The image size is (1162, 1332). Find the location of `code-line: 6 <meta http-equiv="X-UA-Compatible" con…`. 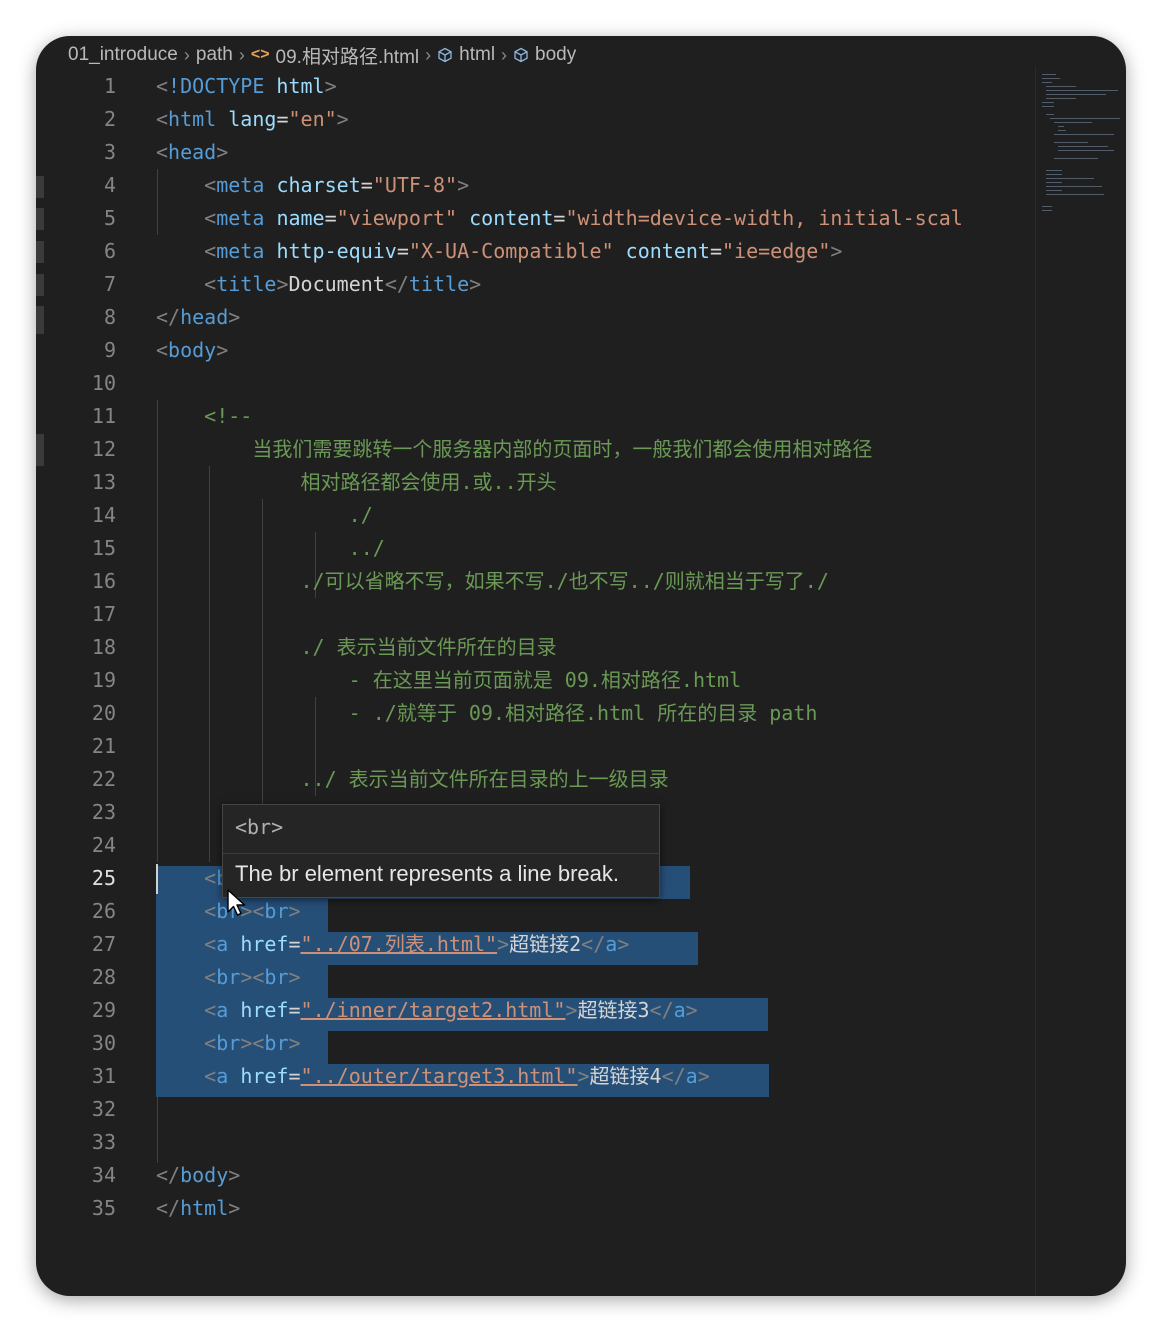

code-line: 6 <meta http-equiv="X-UA-Compatible" con… is located at coordinates (536, 251).